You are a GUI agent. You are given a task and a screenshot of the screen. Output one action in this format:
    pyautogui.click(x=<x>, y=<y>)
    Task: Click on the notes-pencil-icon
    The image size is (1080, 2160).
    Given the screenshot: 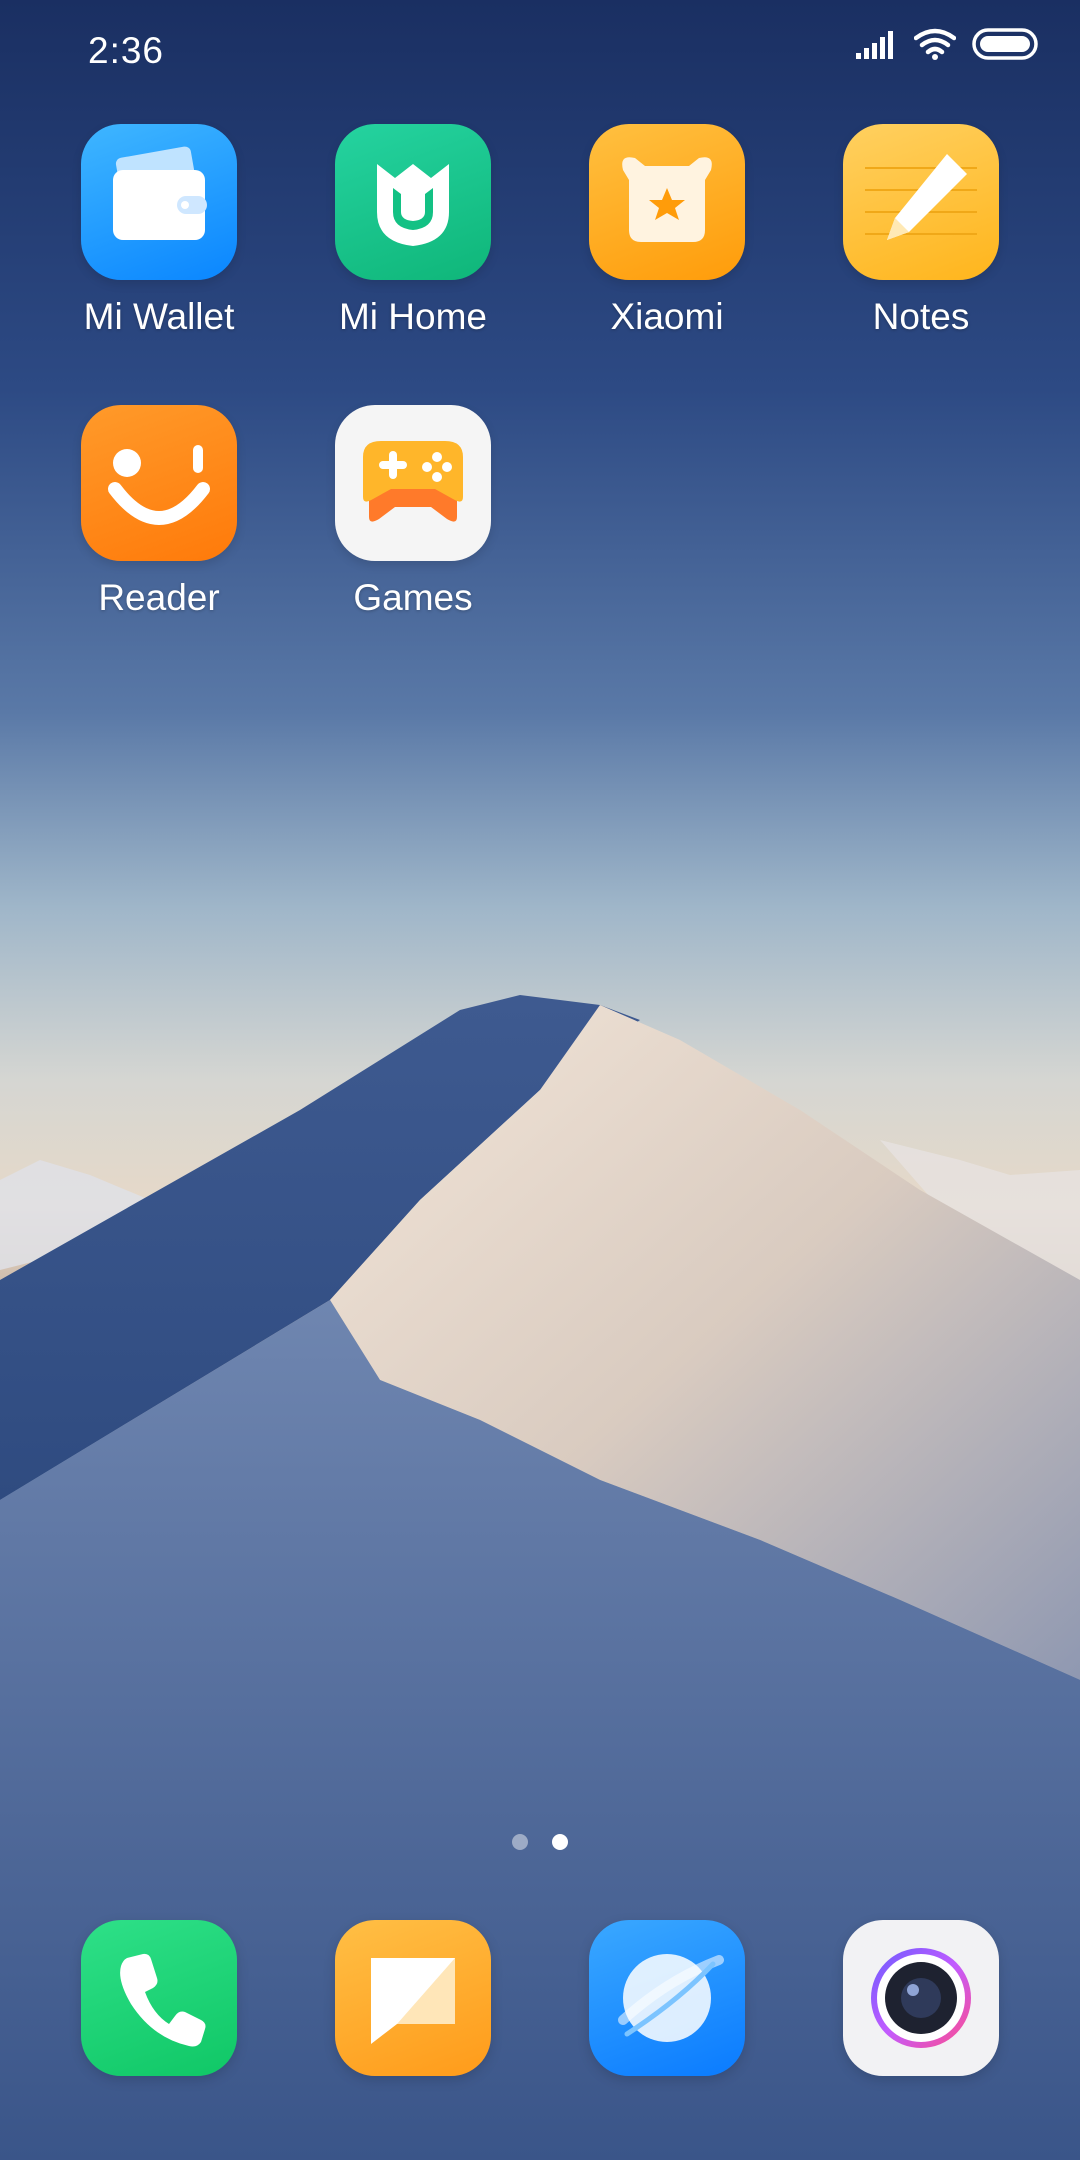 What is the action you would take?
    pyautogui.click(x=921, y=202)
    